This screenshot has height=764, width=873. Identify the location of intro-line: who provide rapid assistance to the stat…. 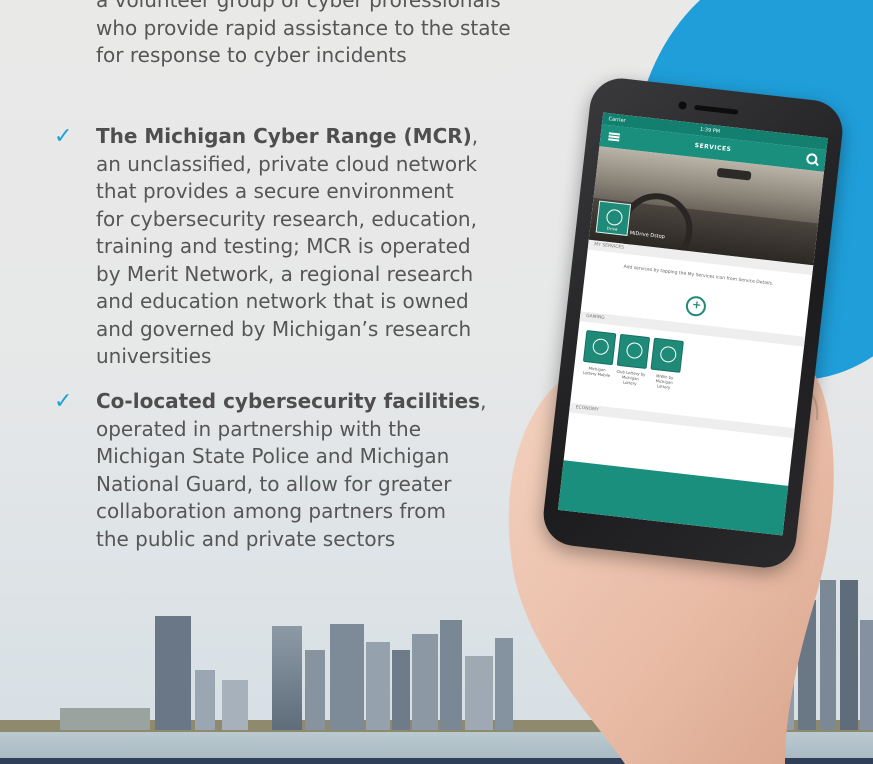
(303, 27).